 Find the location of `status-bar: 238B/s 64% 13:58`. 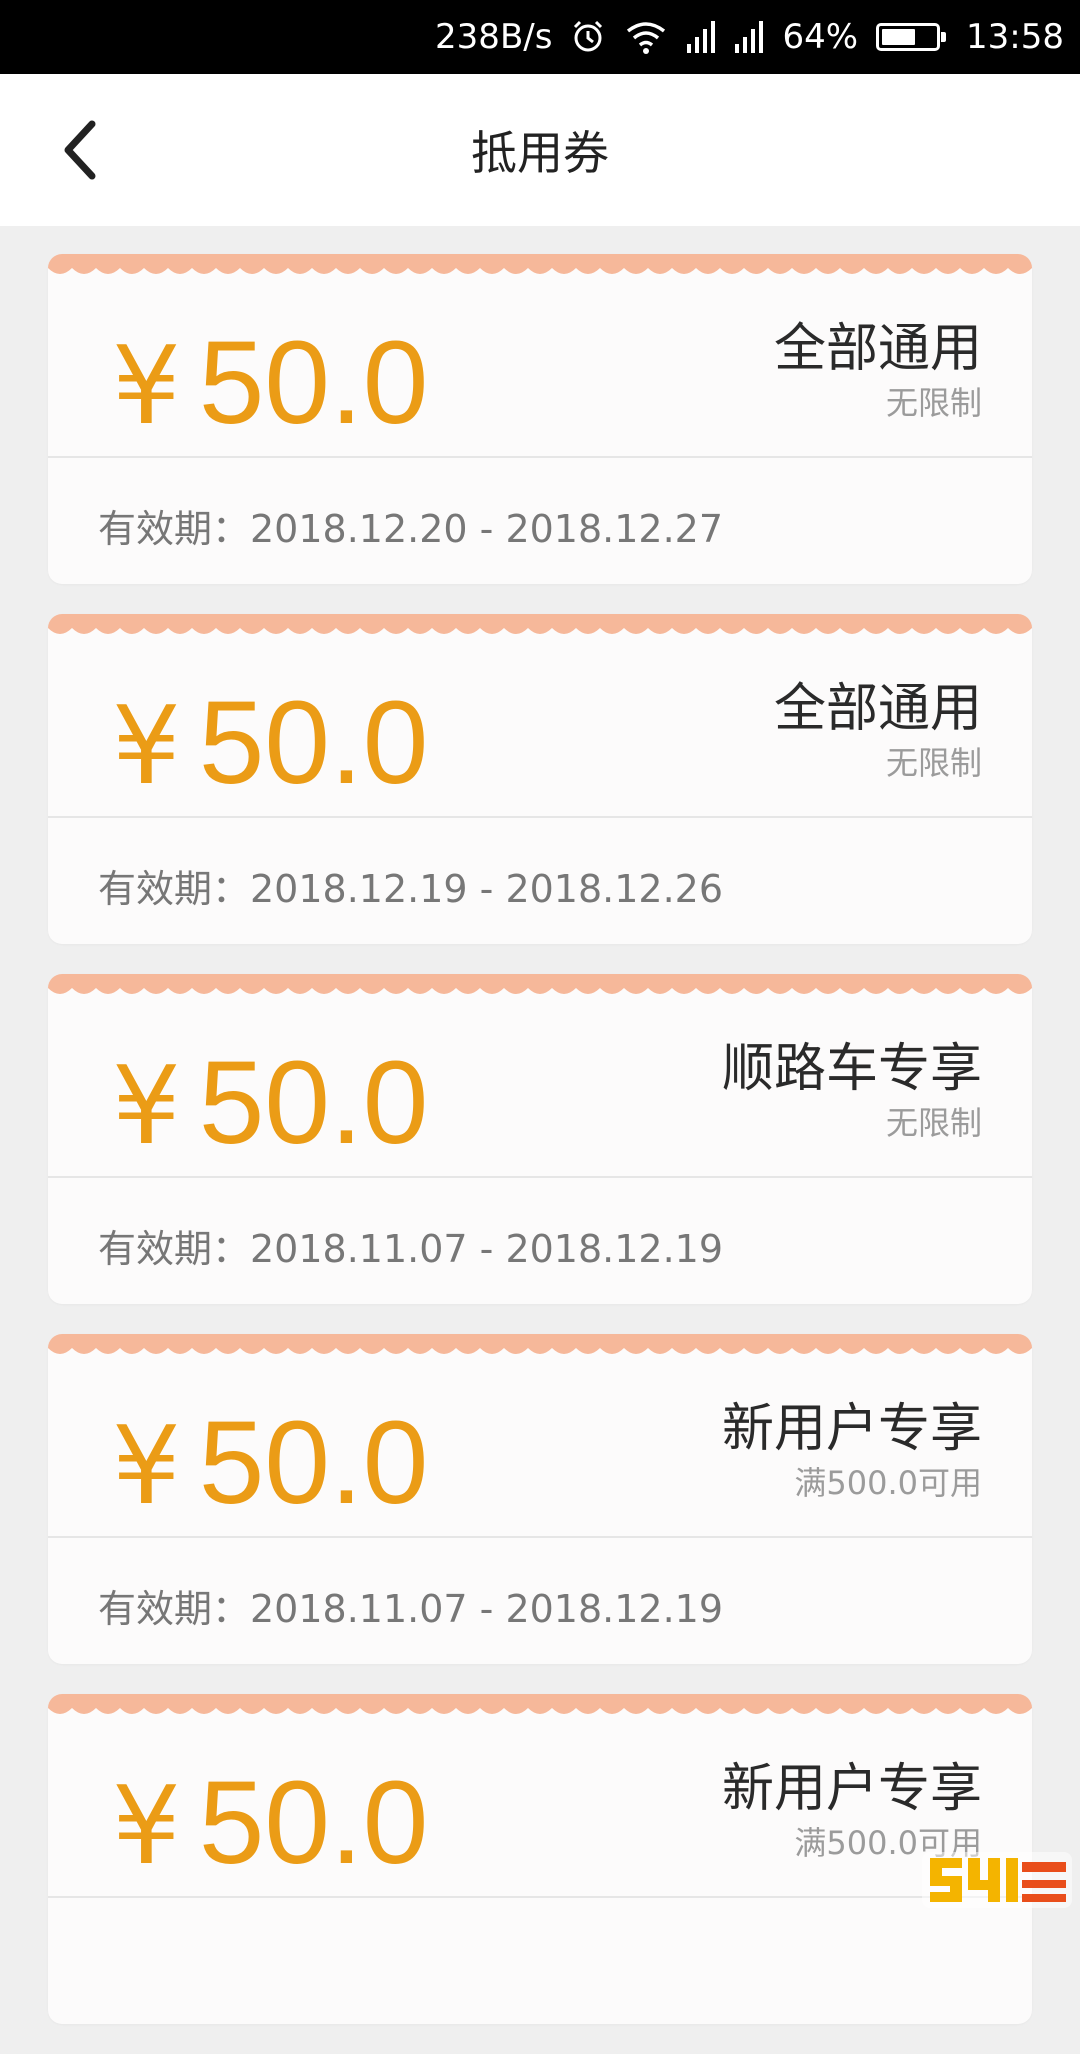

status-bar: 238B/s 64% 13:58 is located at coordinates (540, 37).